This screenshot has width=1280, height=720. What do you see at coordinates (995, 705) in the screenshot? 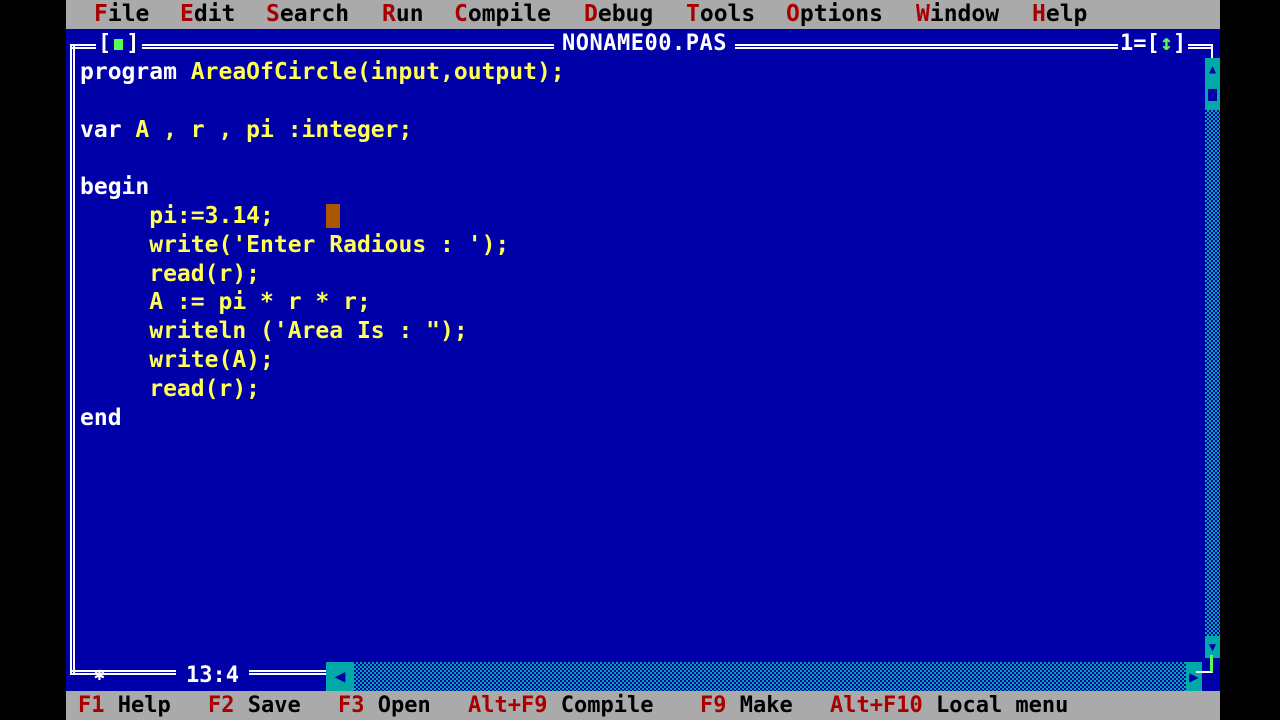
I see `shortcut-label: Local menu` at bounding box center [995, 705].